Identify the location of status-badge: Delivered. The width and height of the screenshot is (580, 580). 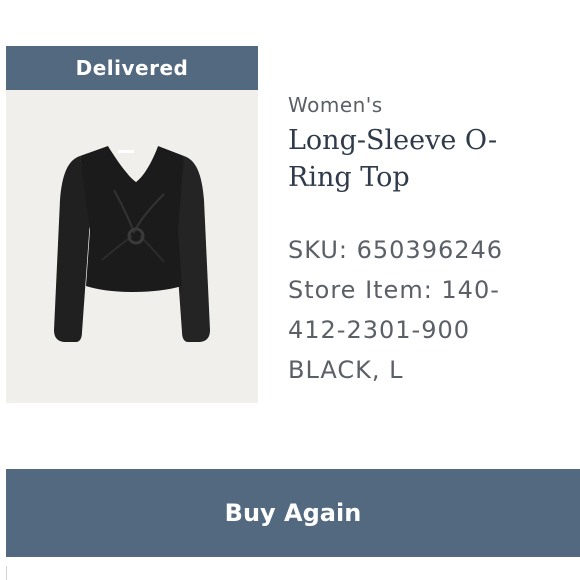
(132, 68).